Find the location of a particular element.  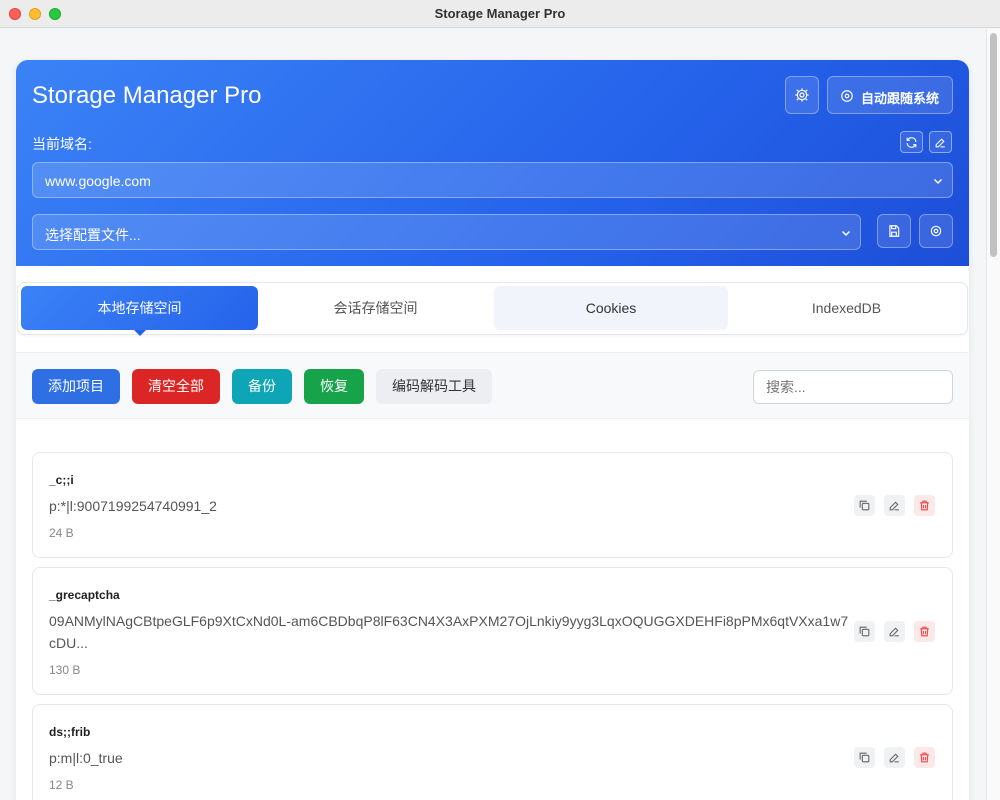

tab-cookies-label: Cookies is located at coordinates (611, 308).